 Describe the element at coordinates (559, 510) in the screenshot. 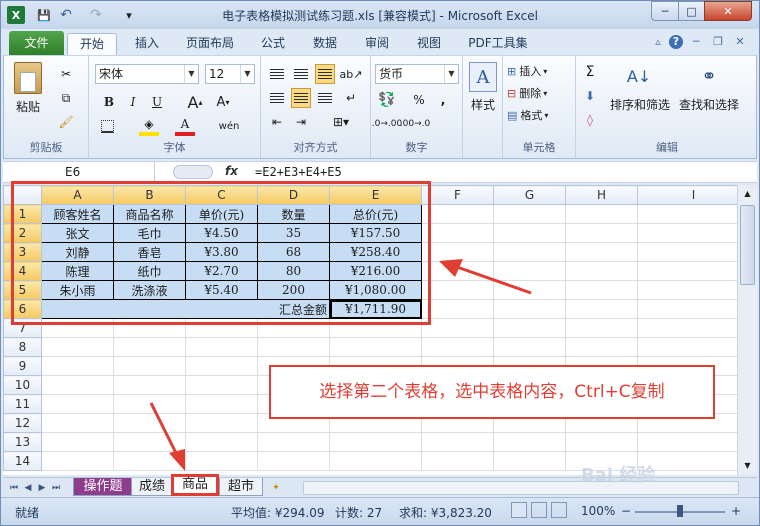

I see `page-break-view-icon` at that location.